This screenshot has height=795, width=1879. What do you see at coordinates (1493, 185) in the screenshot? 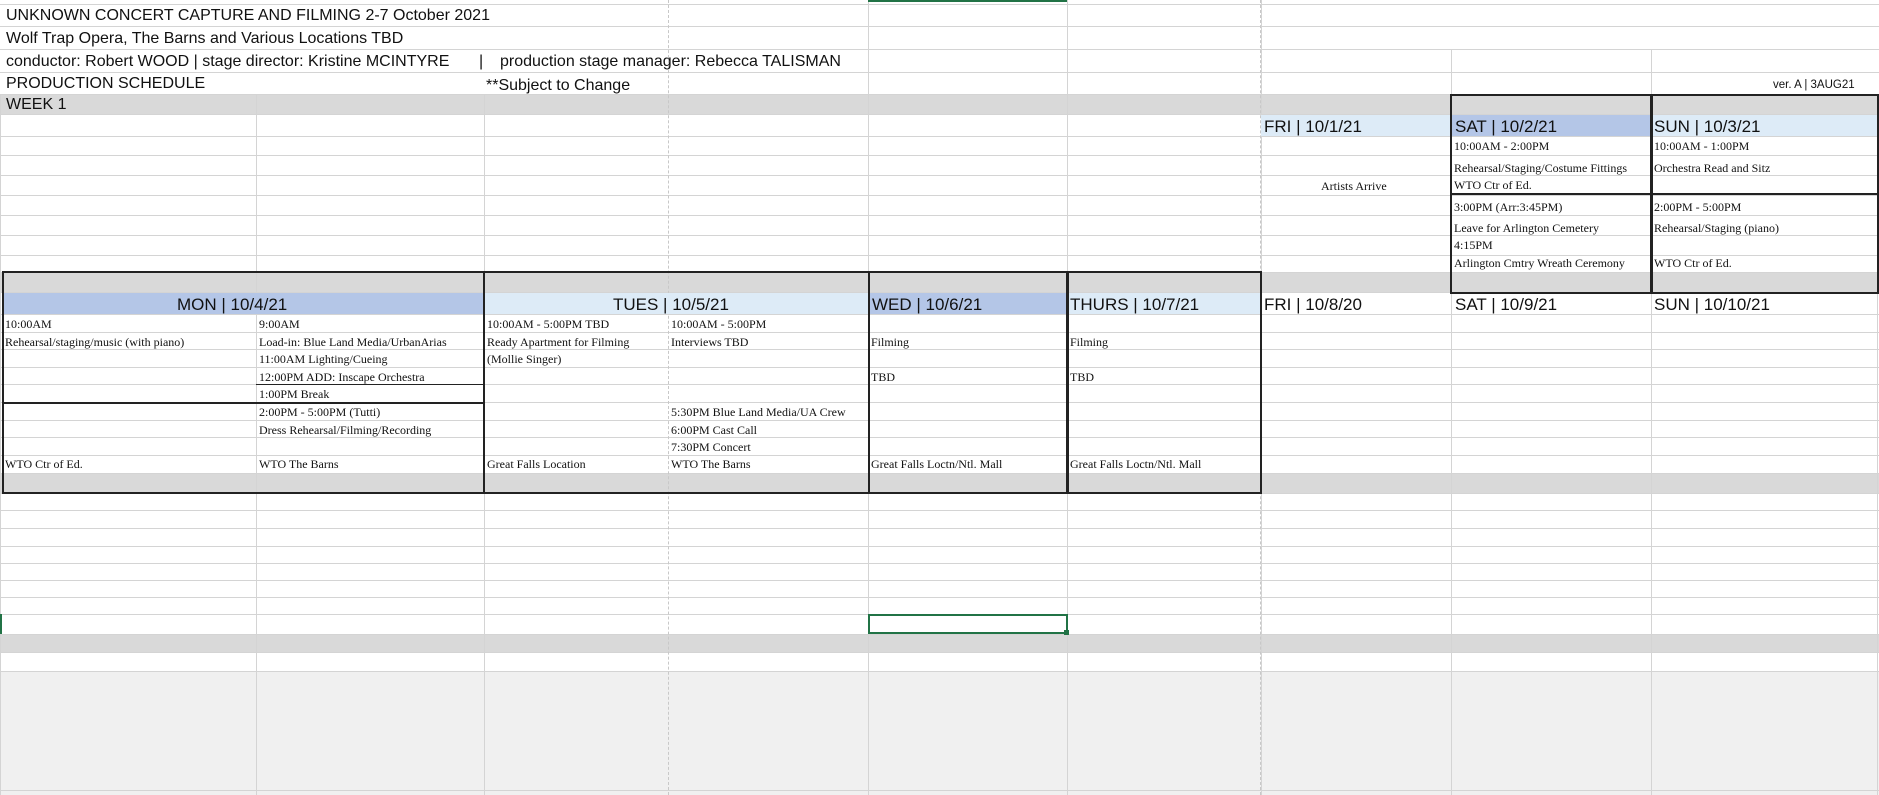
I see `sat-entry: WTO Ctr of Ed.` at bounding box center [1493, 185].